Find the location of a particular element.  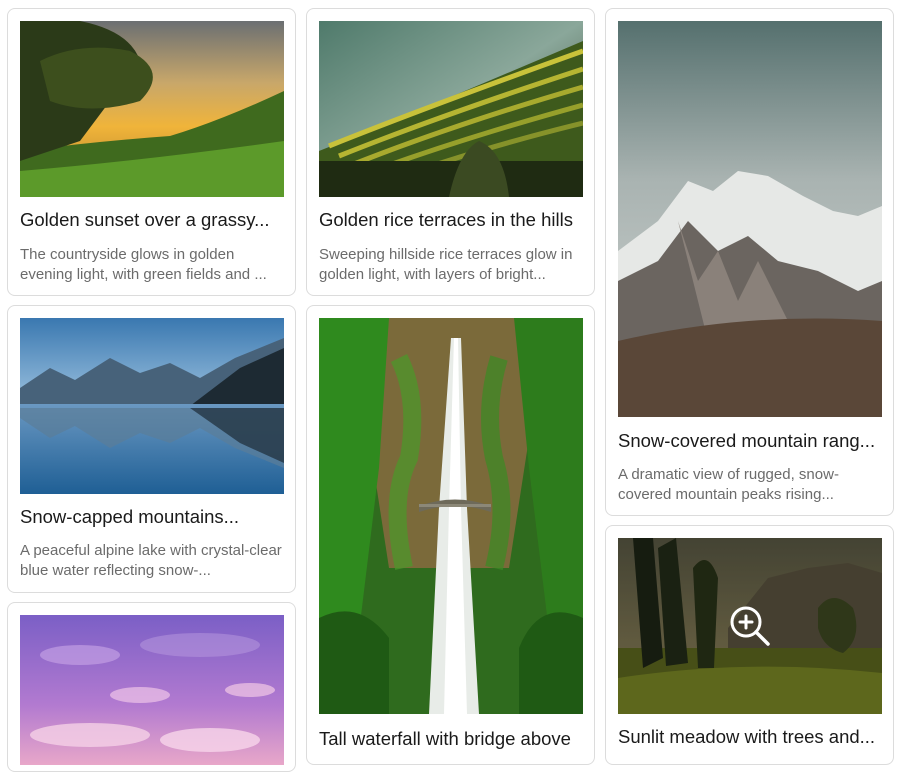

card-image-rice-terraces is located at coordinates (451, 109).